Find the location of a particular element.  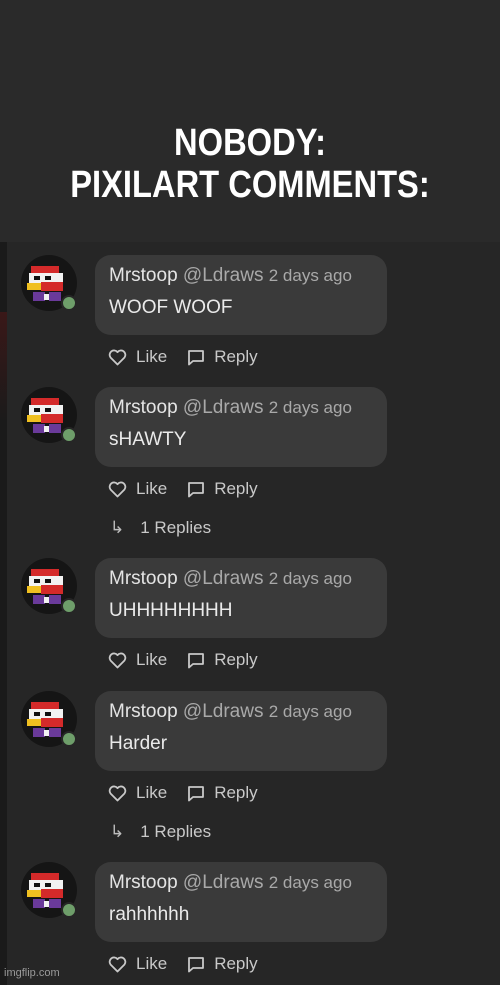

comment-text: WOOF WOOF is located at coordinates (171, 307).